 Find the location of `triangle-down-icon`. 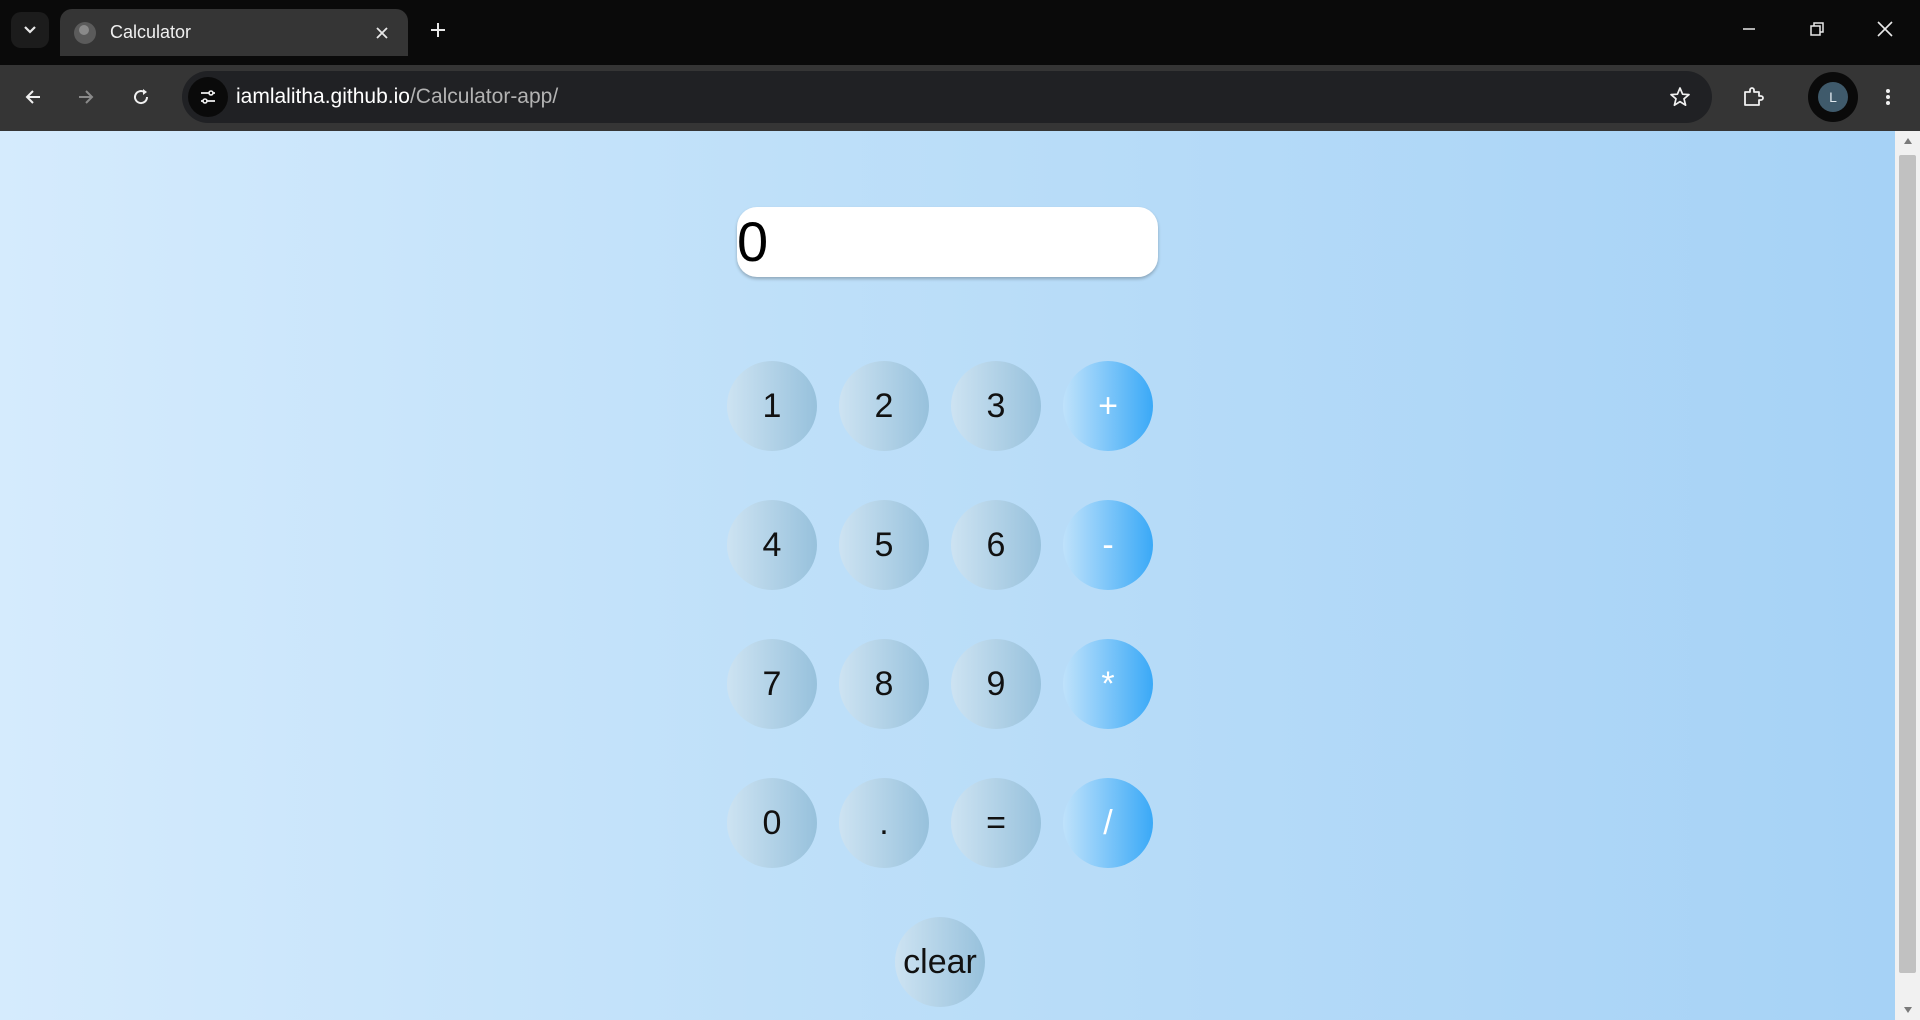

triangle-down-icon is located at coordinates (1907, 1010).